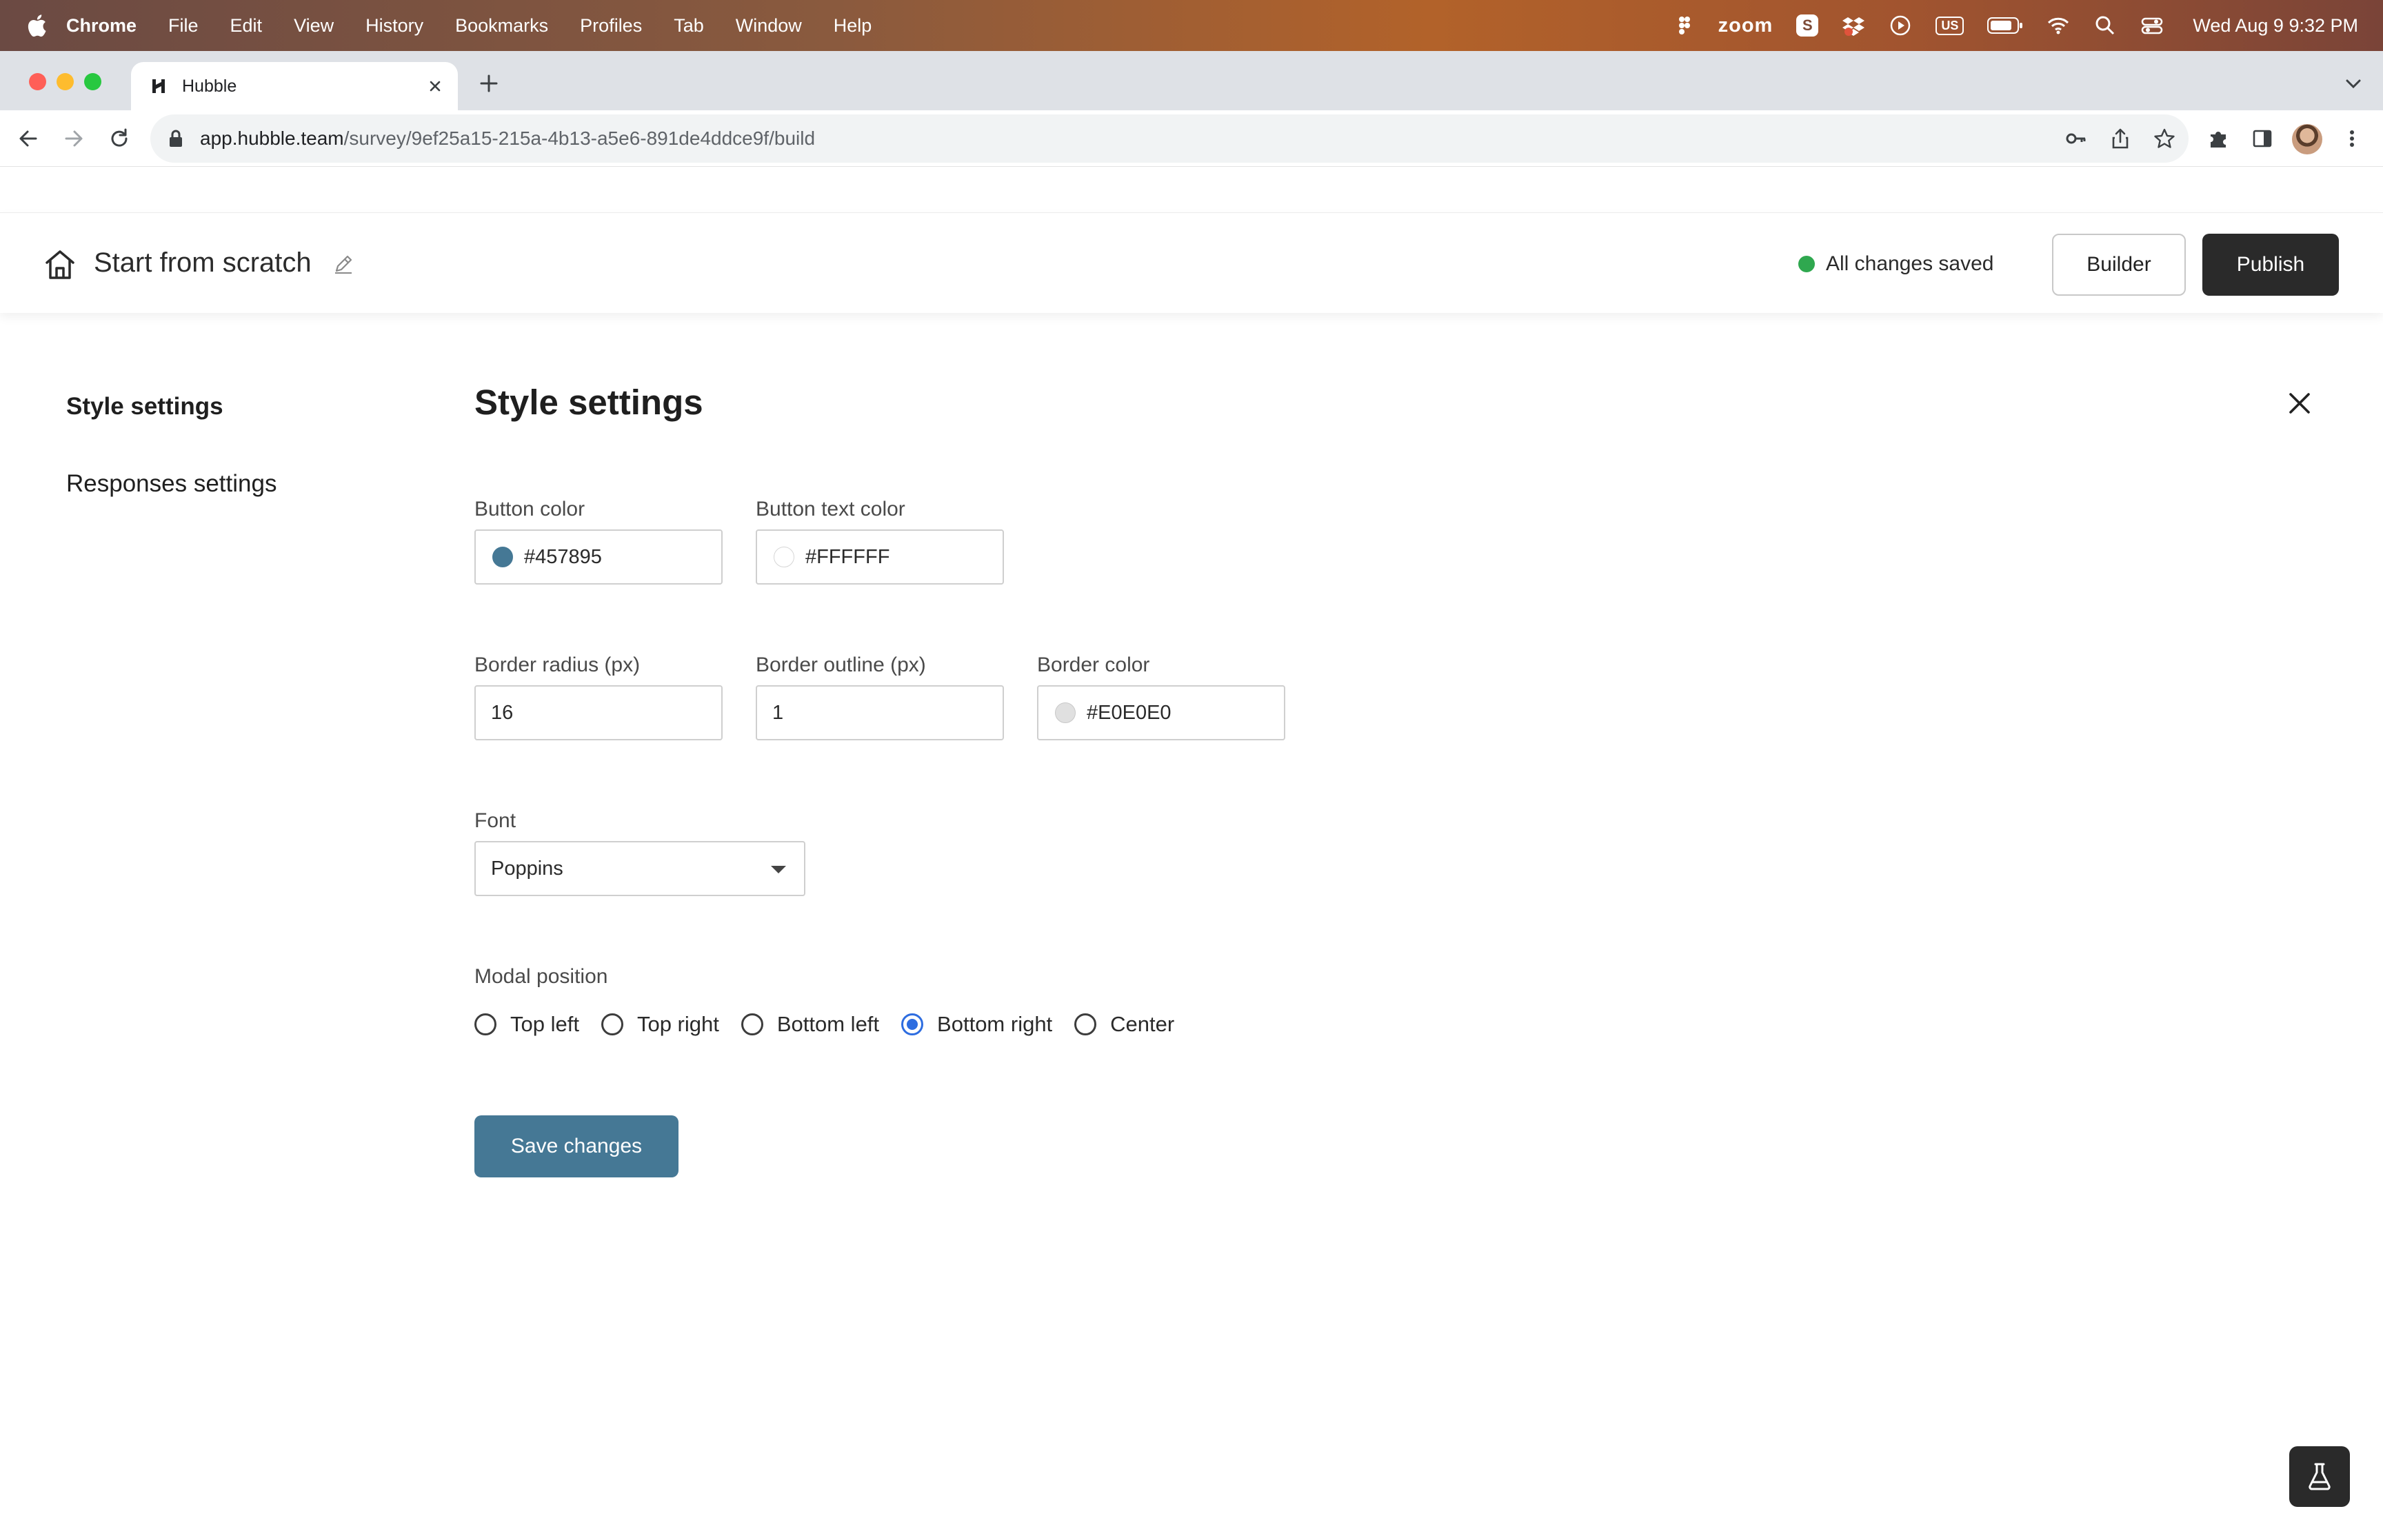 The height and width of the screenshot is (1540, 2383). What do you see at coordinates (171, 484) in the screenshot?
I see `sidebar-item-responses-settings: Responses settings` at bounding box center [171, 484].